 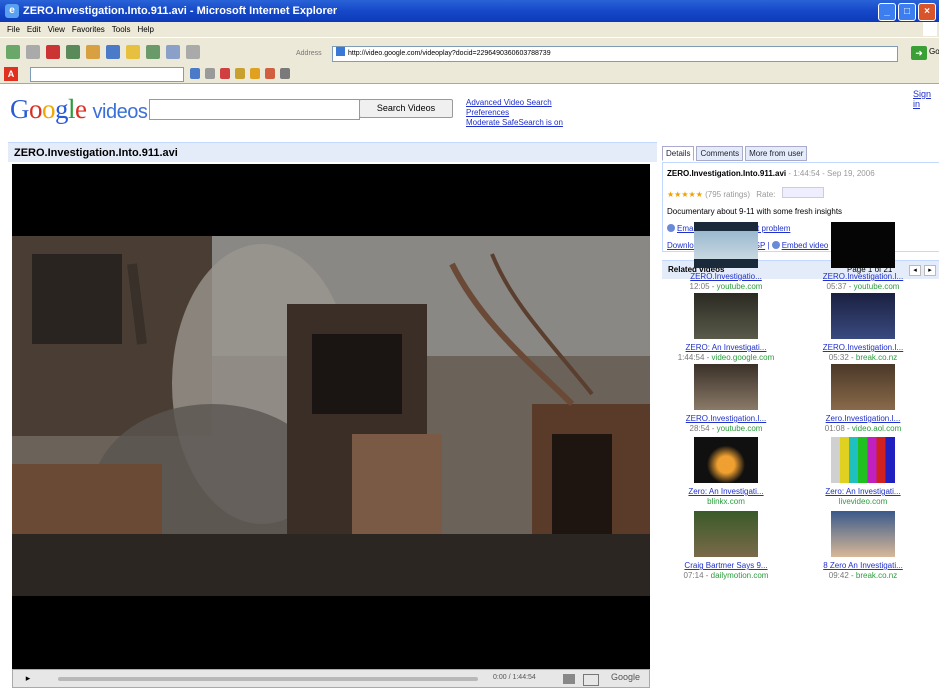 I want to click on search-icon, so click(x=113, y=52).